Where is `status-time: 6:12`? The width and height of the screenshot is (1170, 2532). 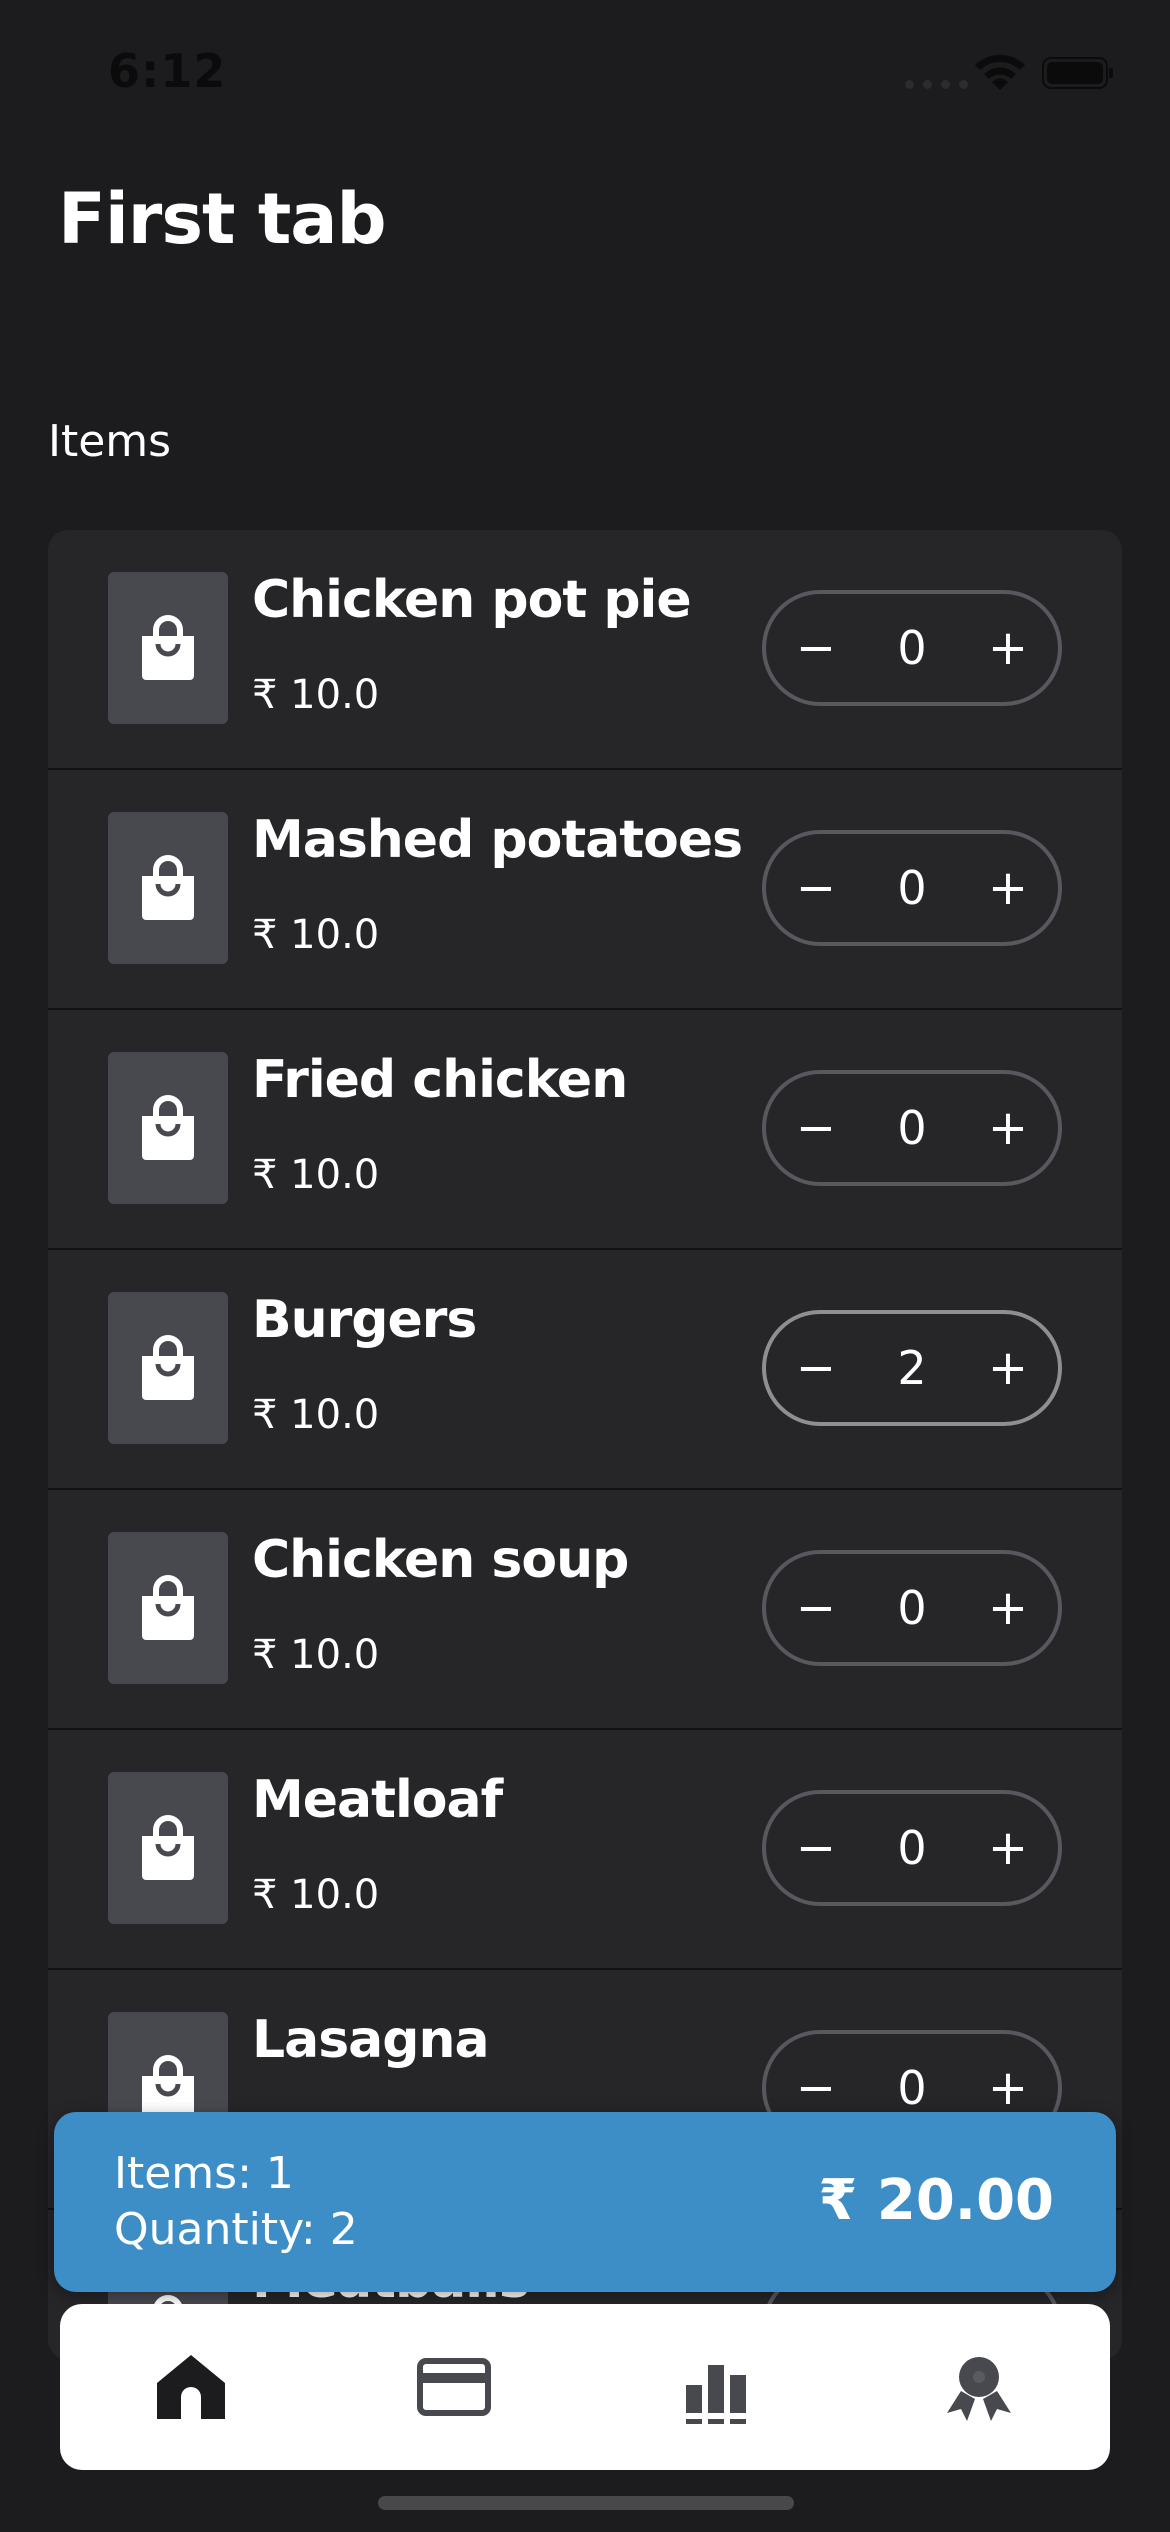 status-time: 6:12 is located at coordinates (167, 71).